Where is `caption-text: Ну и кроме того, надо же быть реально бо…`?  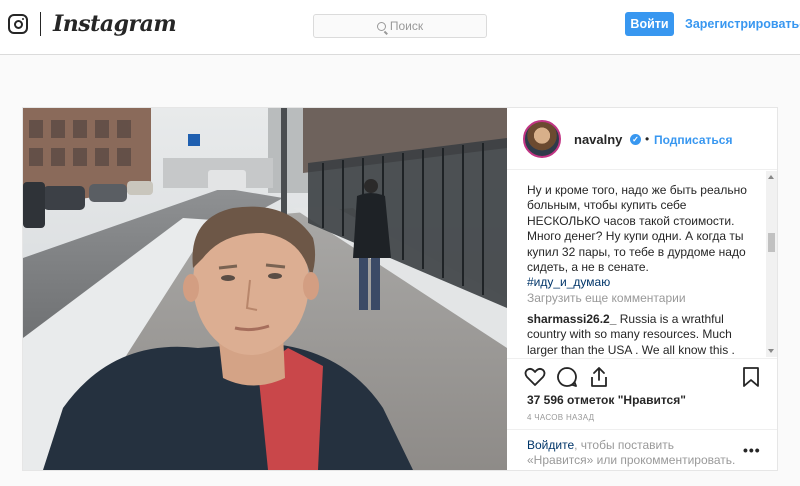
caption-text: Ну и кроме того, надо же быть реально бо… is located at coordinates (637, 229).